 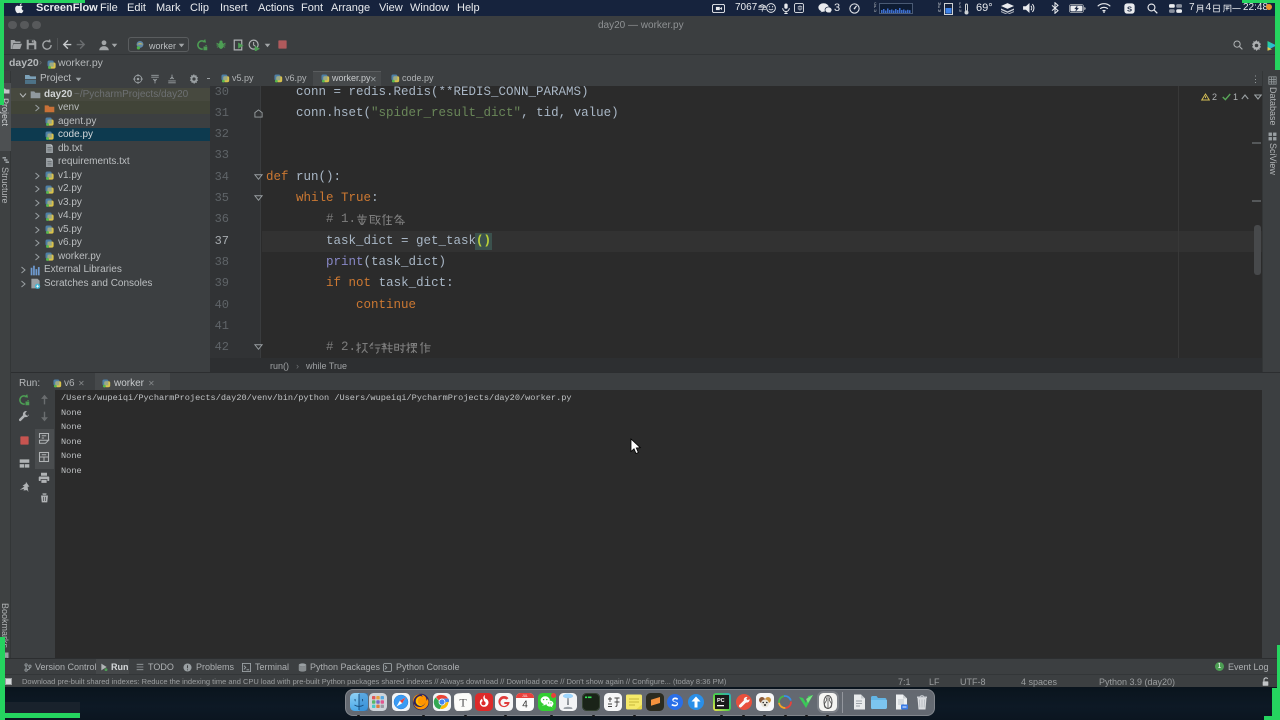 What do you see at coordinates (721, 701) in the screenshot?
I see `svg-text: PC` at bounding box center [721, 701].